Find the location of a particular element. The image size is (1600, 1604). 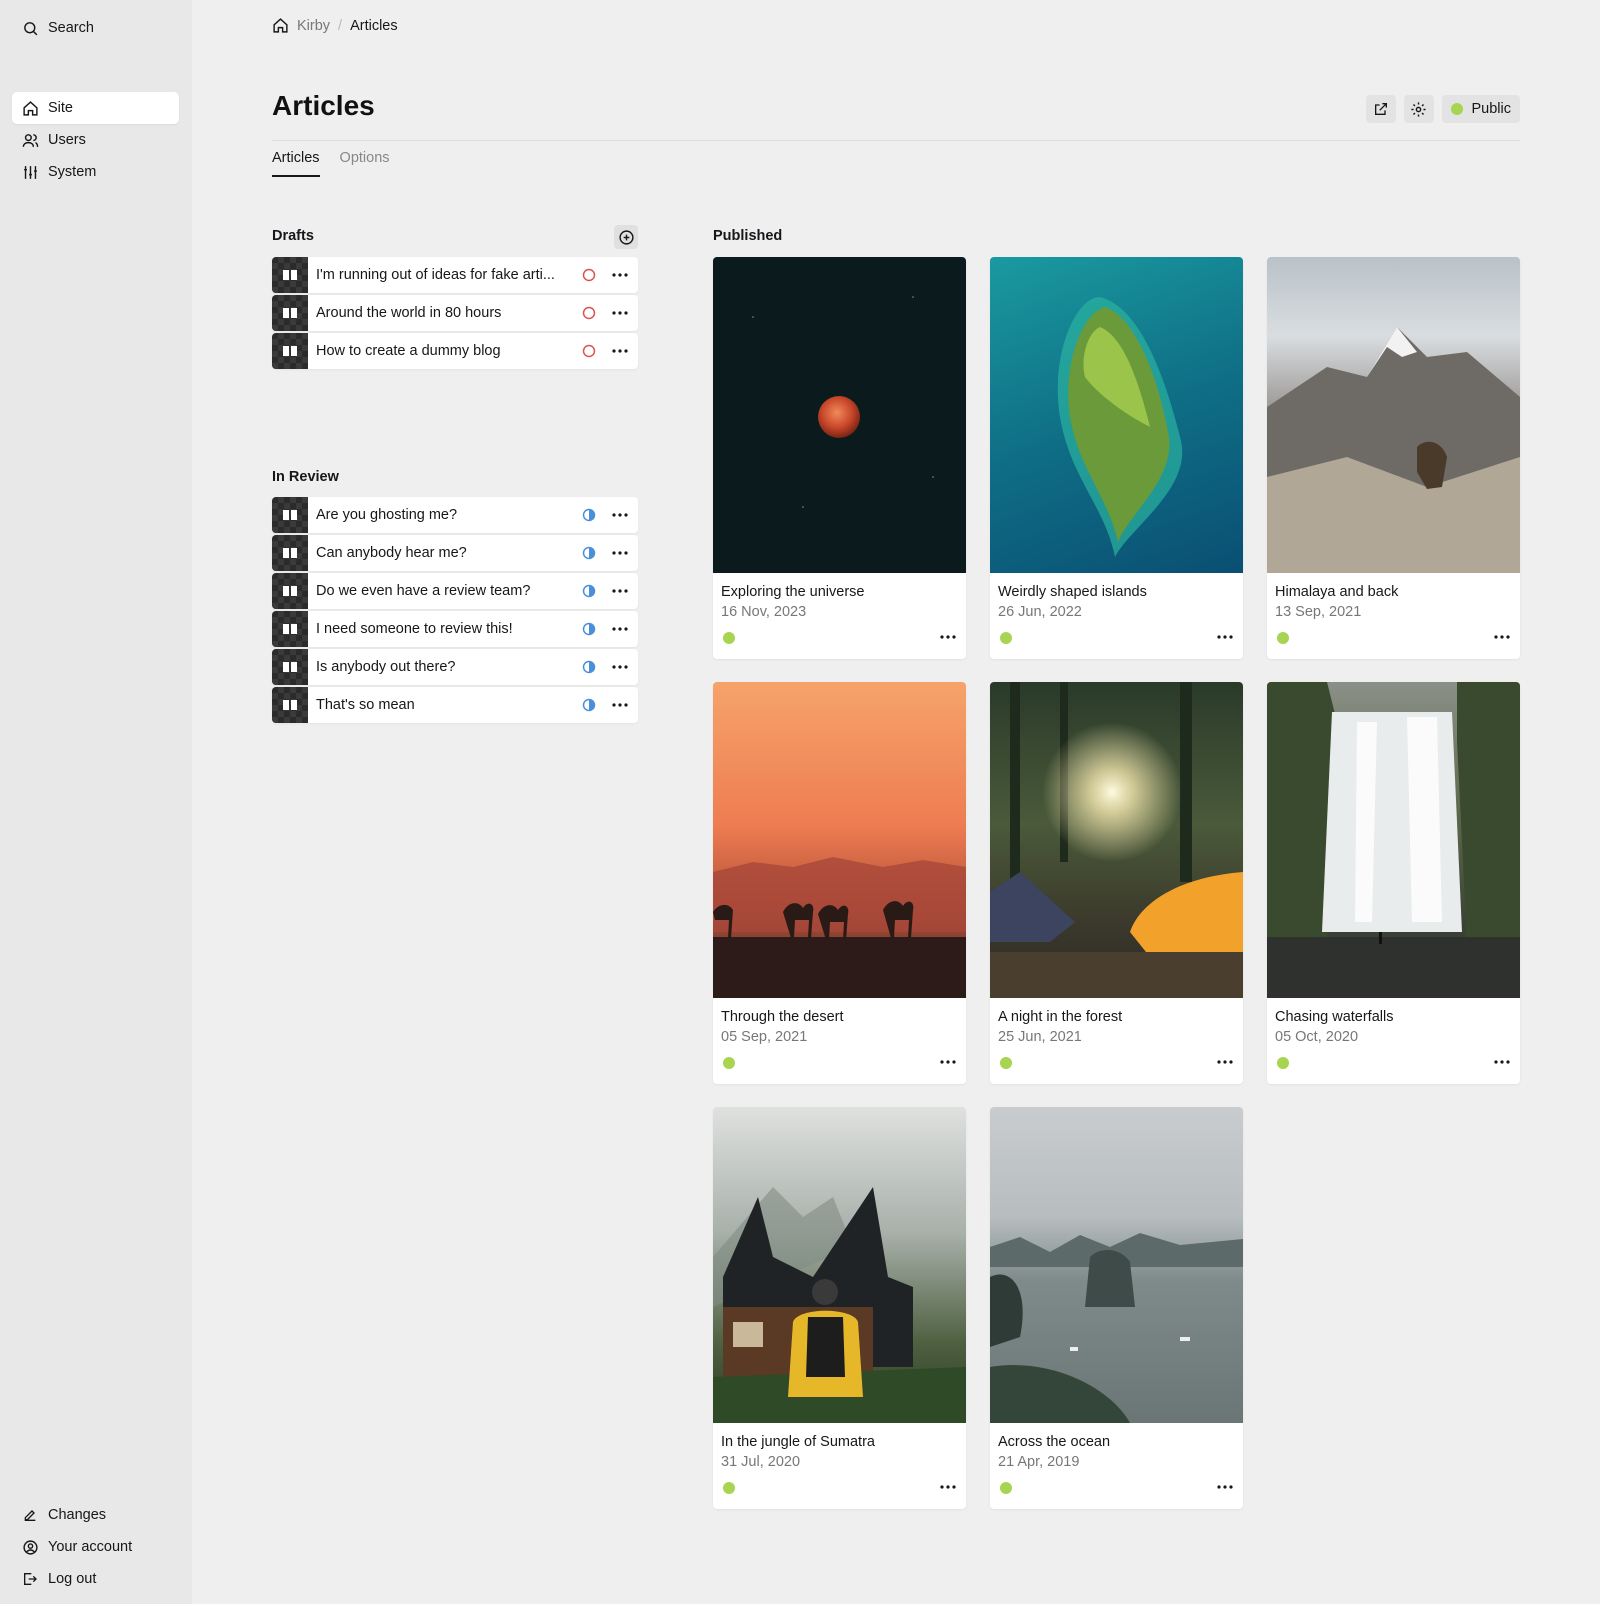

list-item: Can anybody hear me? is located at coordinates (455, 553).